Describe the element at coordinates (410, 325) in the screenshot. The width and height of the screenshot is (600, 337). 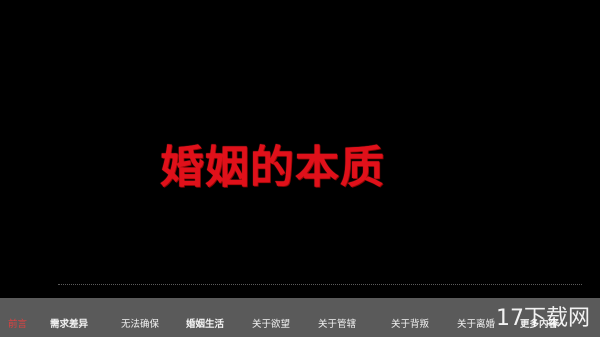
I see `chapter-item-betrayal: 关于背叛` at that location.